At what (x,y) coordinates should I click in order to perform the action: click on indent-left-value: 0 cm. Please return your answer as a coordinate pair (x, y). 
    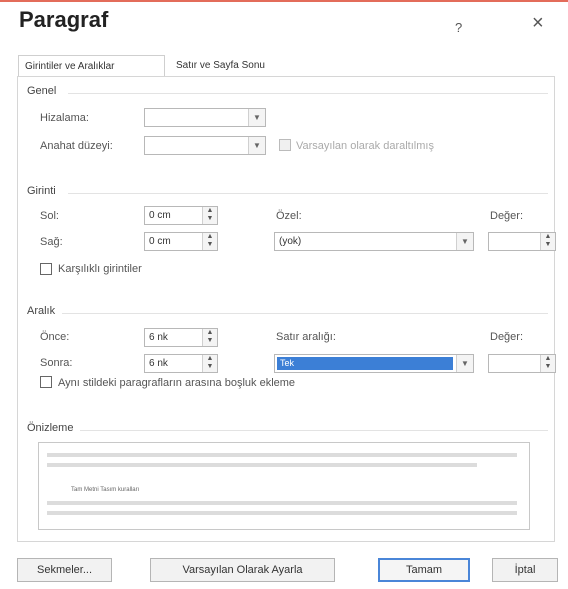
    Looking at the image, I should click on (160, 215).